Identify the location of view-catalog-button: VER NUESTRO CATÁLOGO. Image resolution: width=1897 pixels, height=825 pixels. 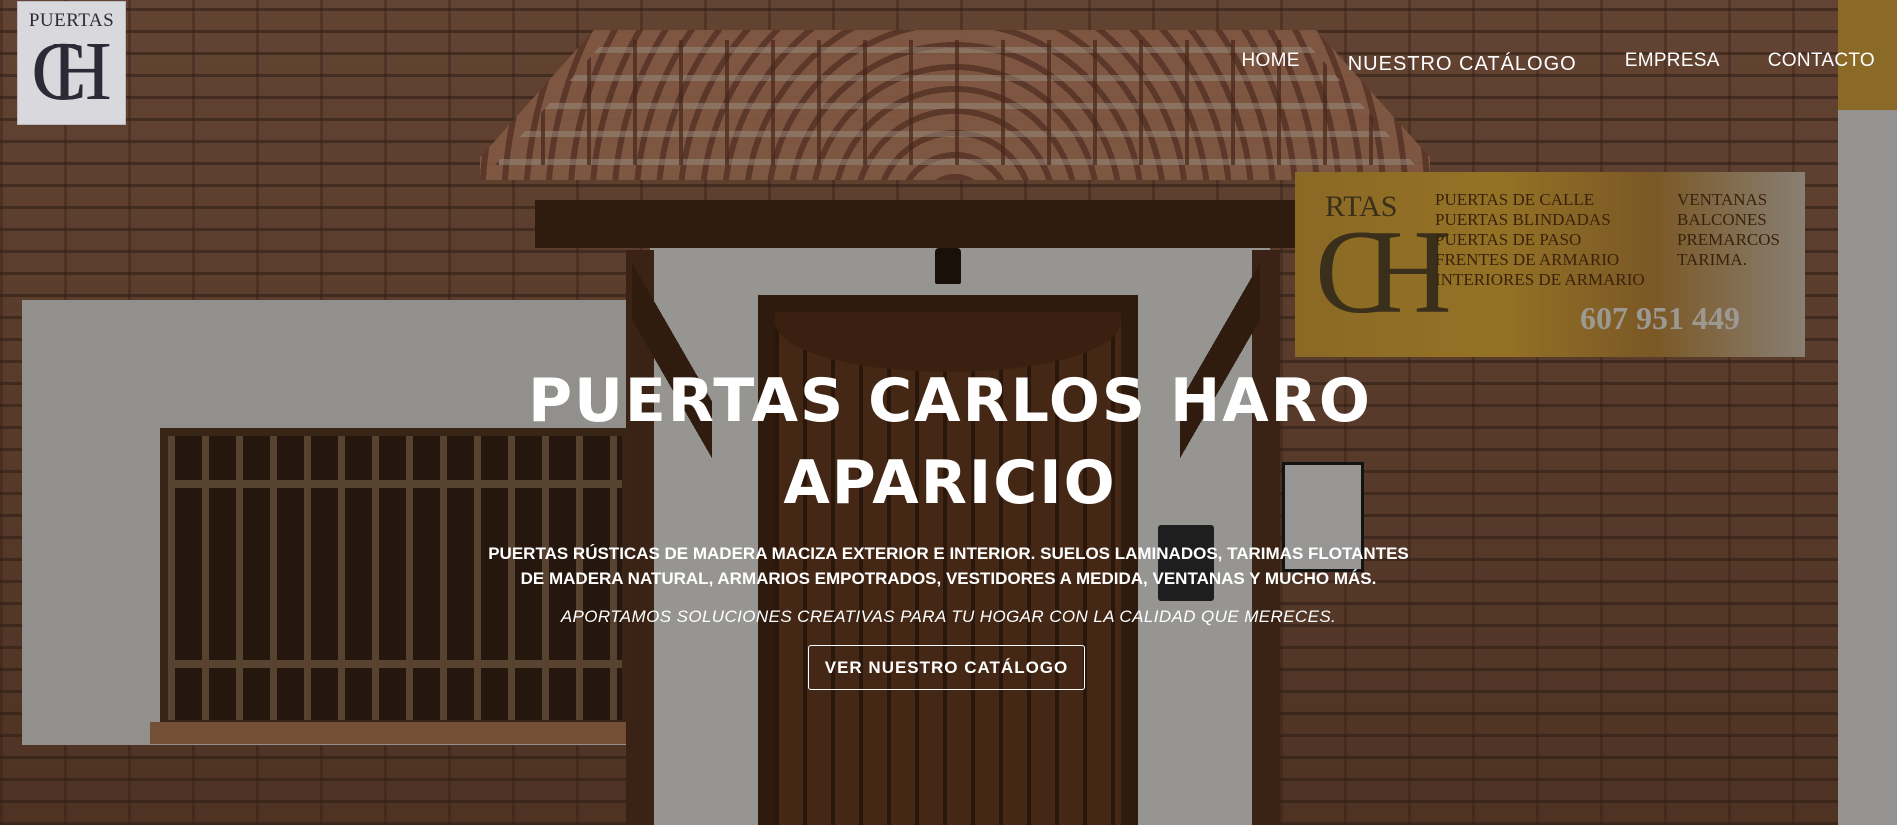
(946, 667).